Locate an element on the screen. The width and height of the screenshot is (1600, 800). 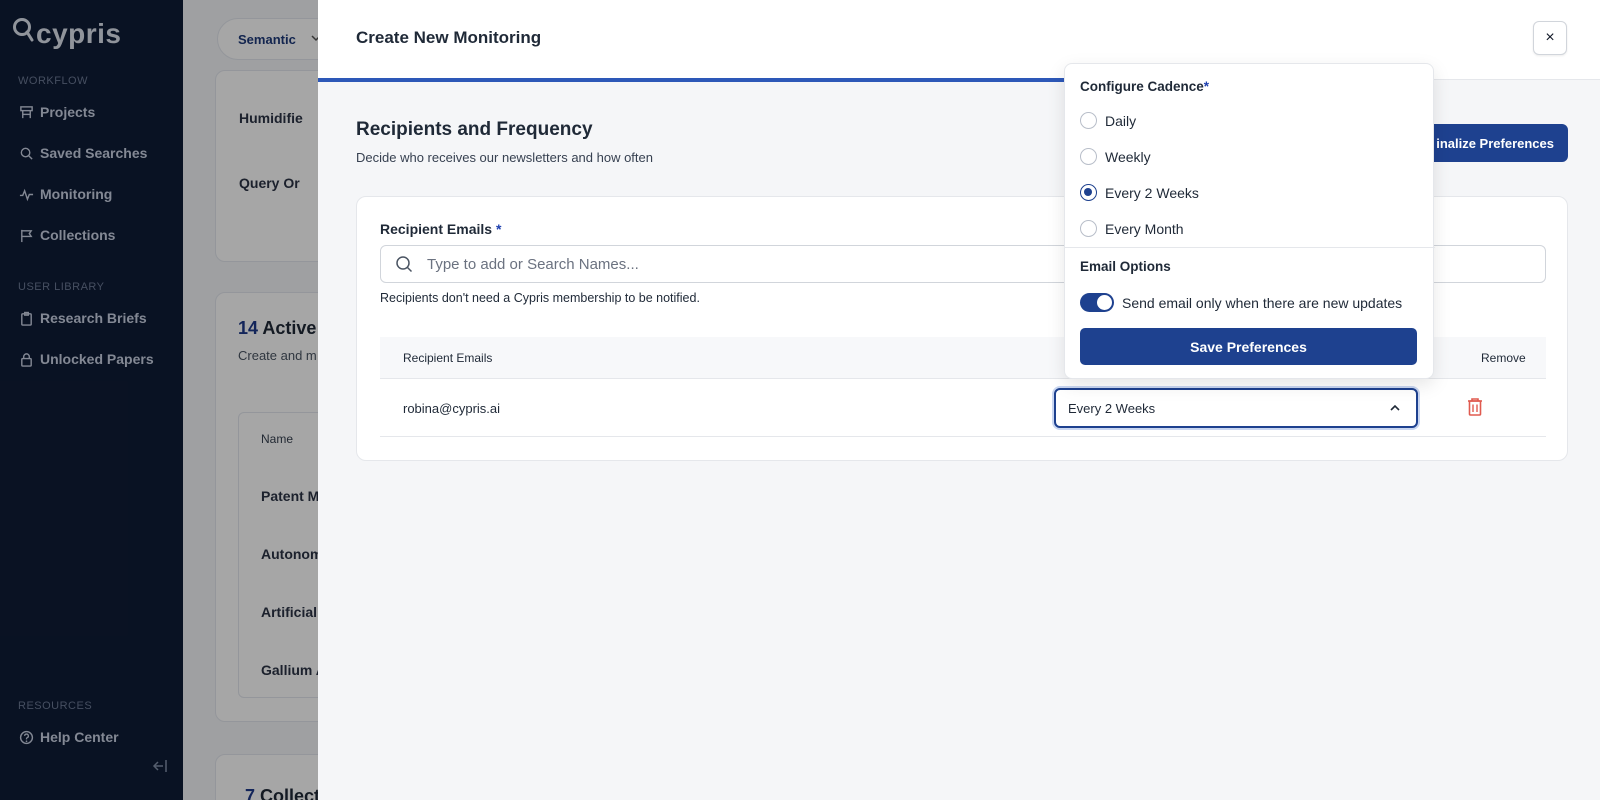
cadence-select: Every 2 Weeks is located at coordinates (1236, 408).